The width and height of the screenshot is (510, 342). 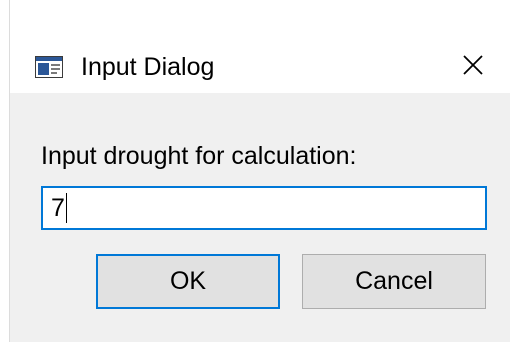 I want to click on close-icon, so click(x=473, y=67).